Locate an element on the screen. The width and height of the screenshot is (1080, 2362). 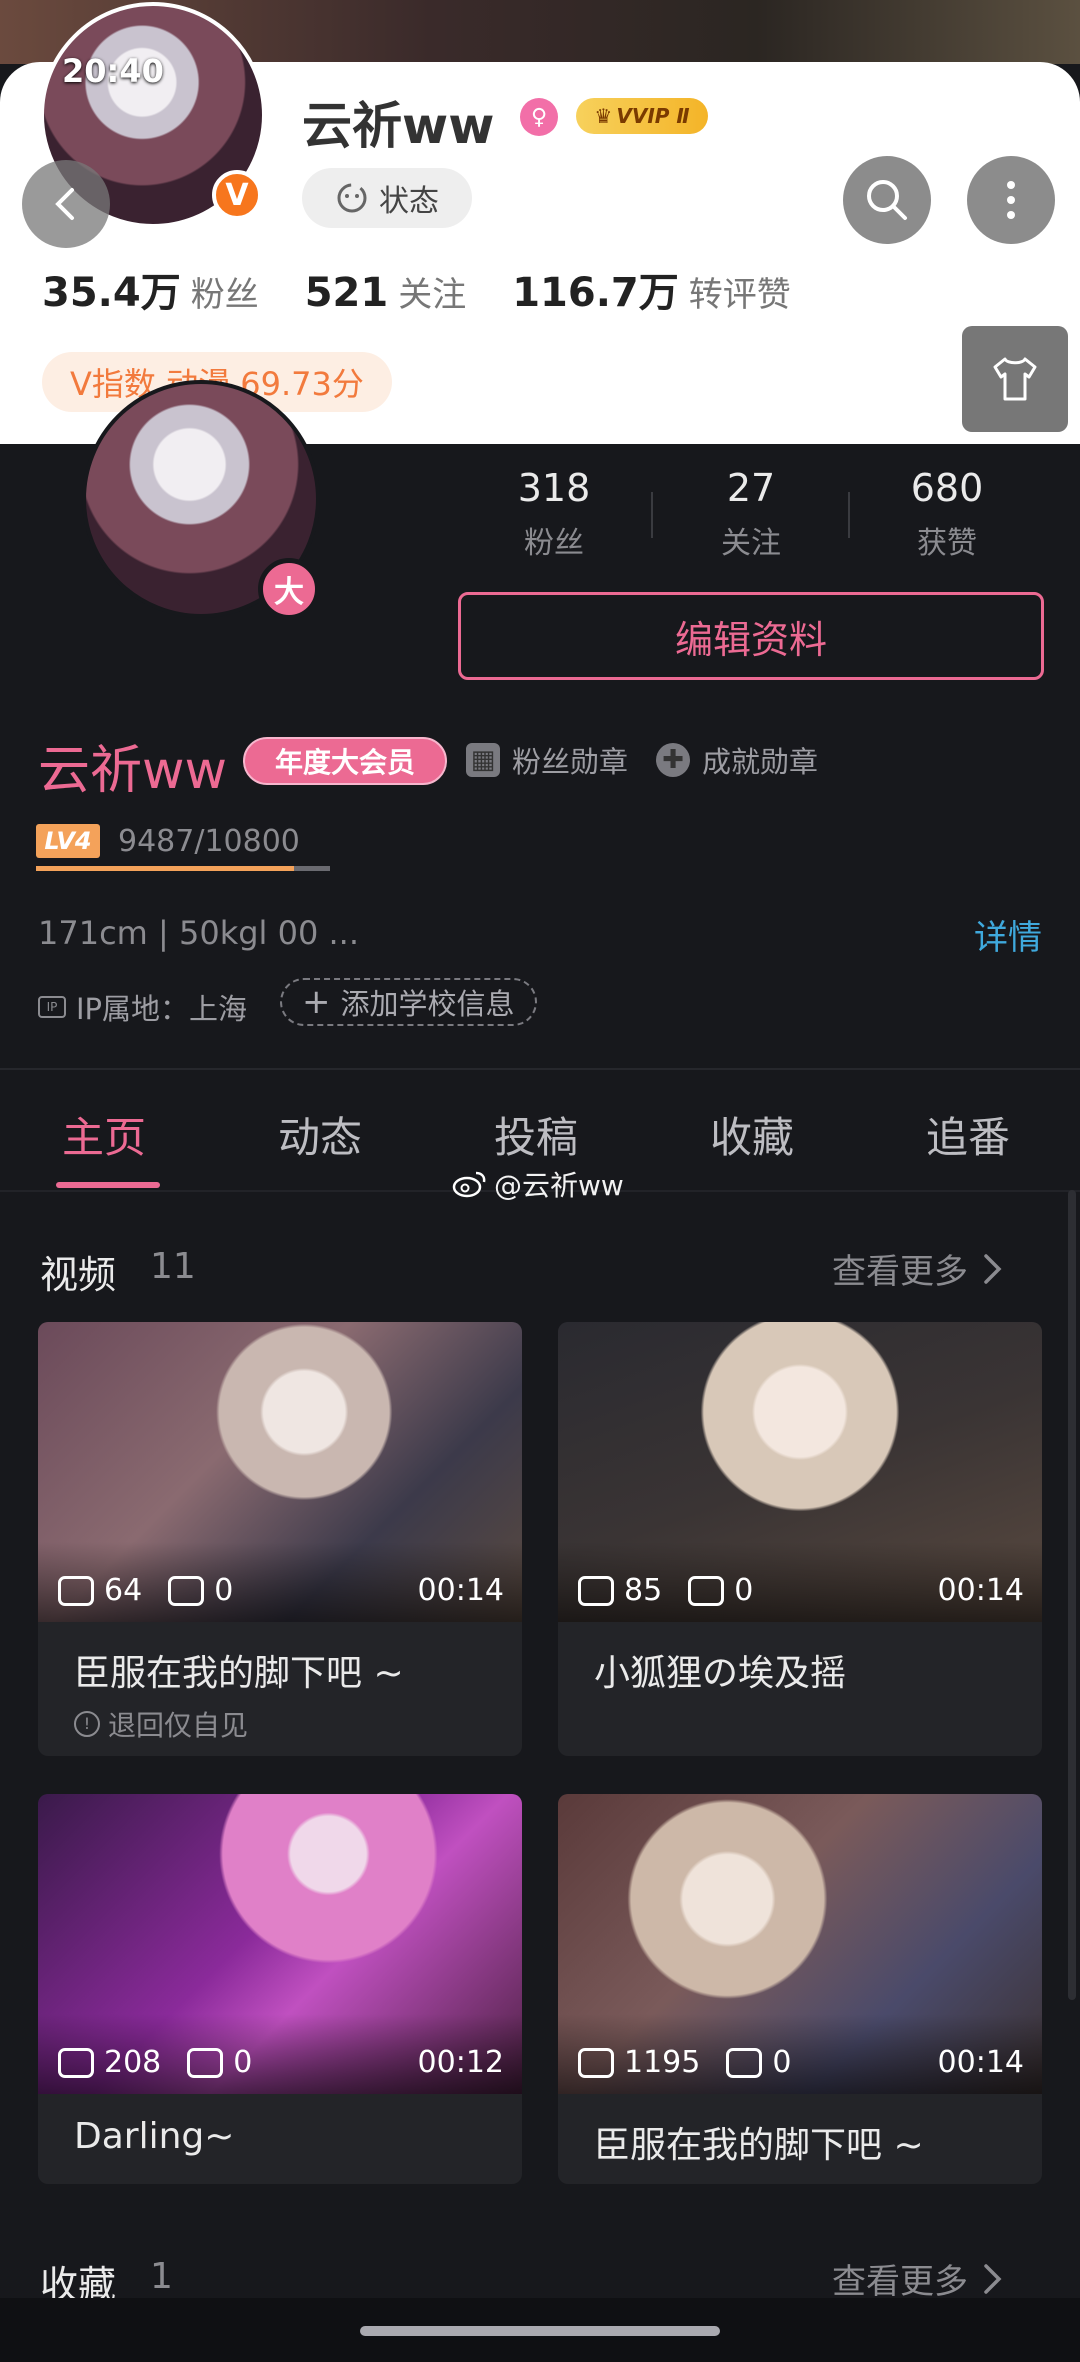
videos-see-more-link: 查看更多 is located at coordinates (918, 1268).